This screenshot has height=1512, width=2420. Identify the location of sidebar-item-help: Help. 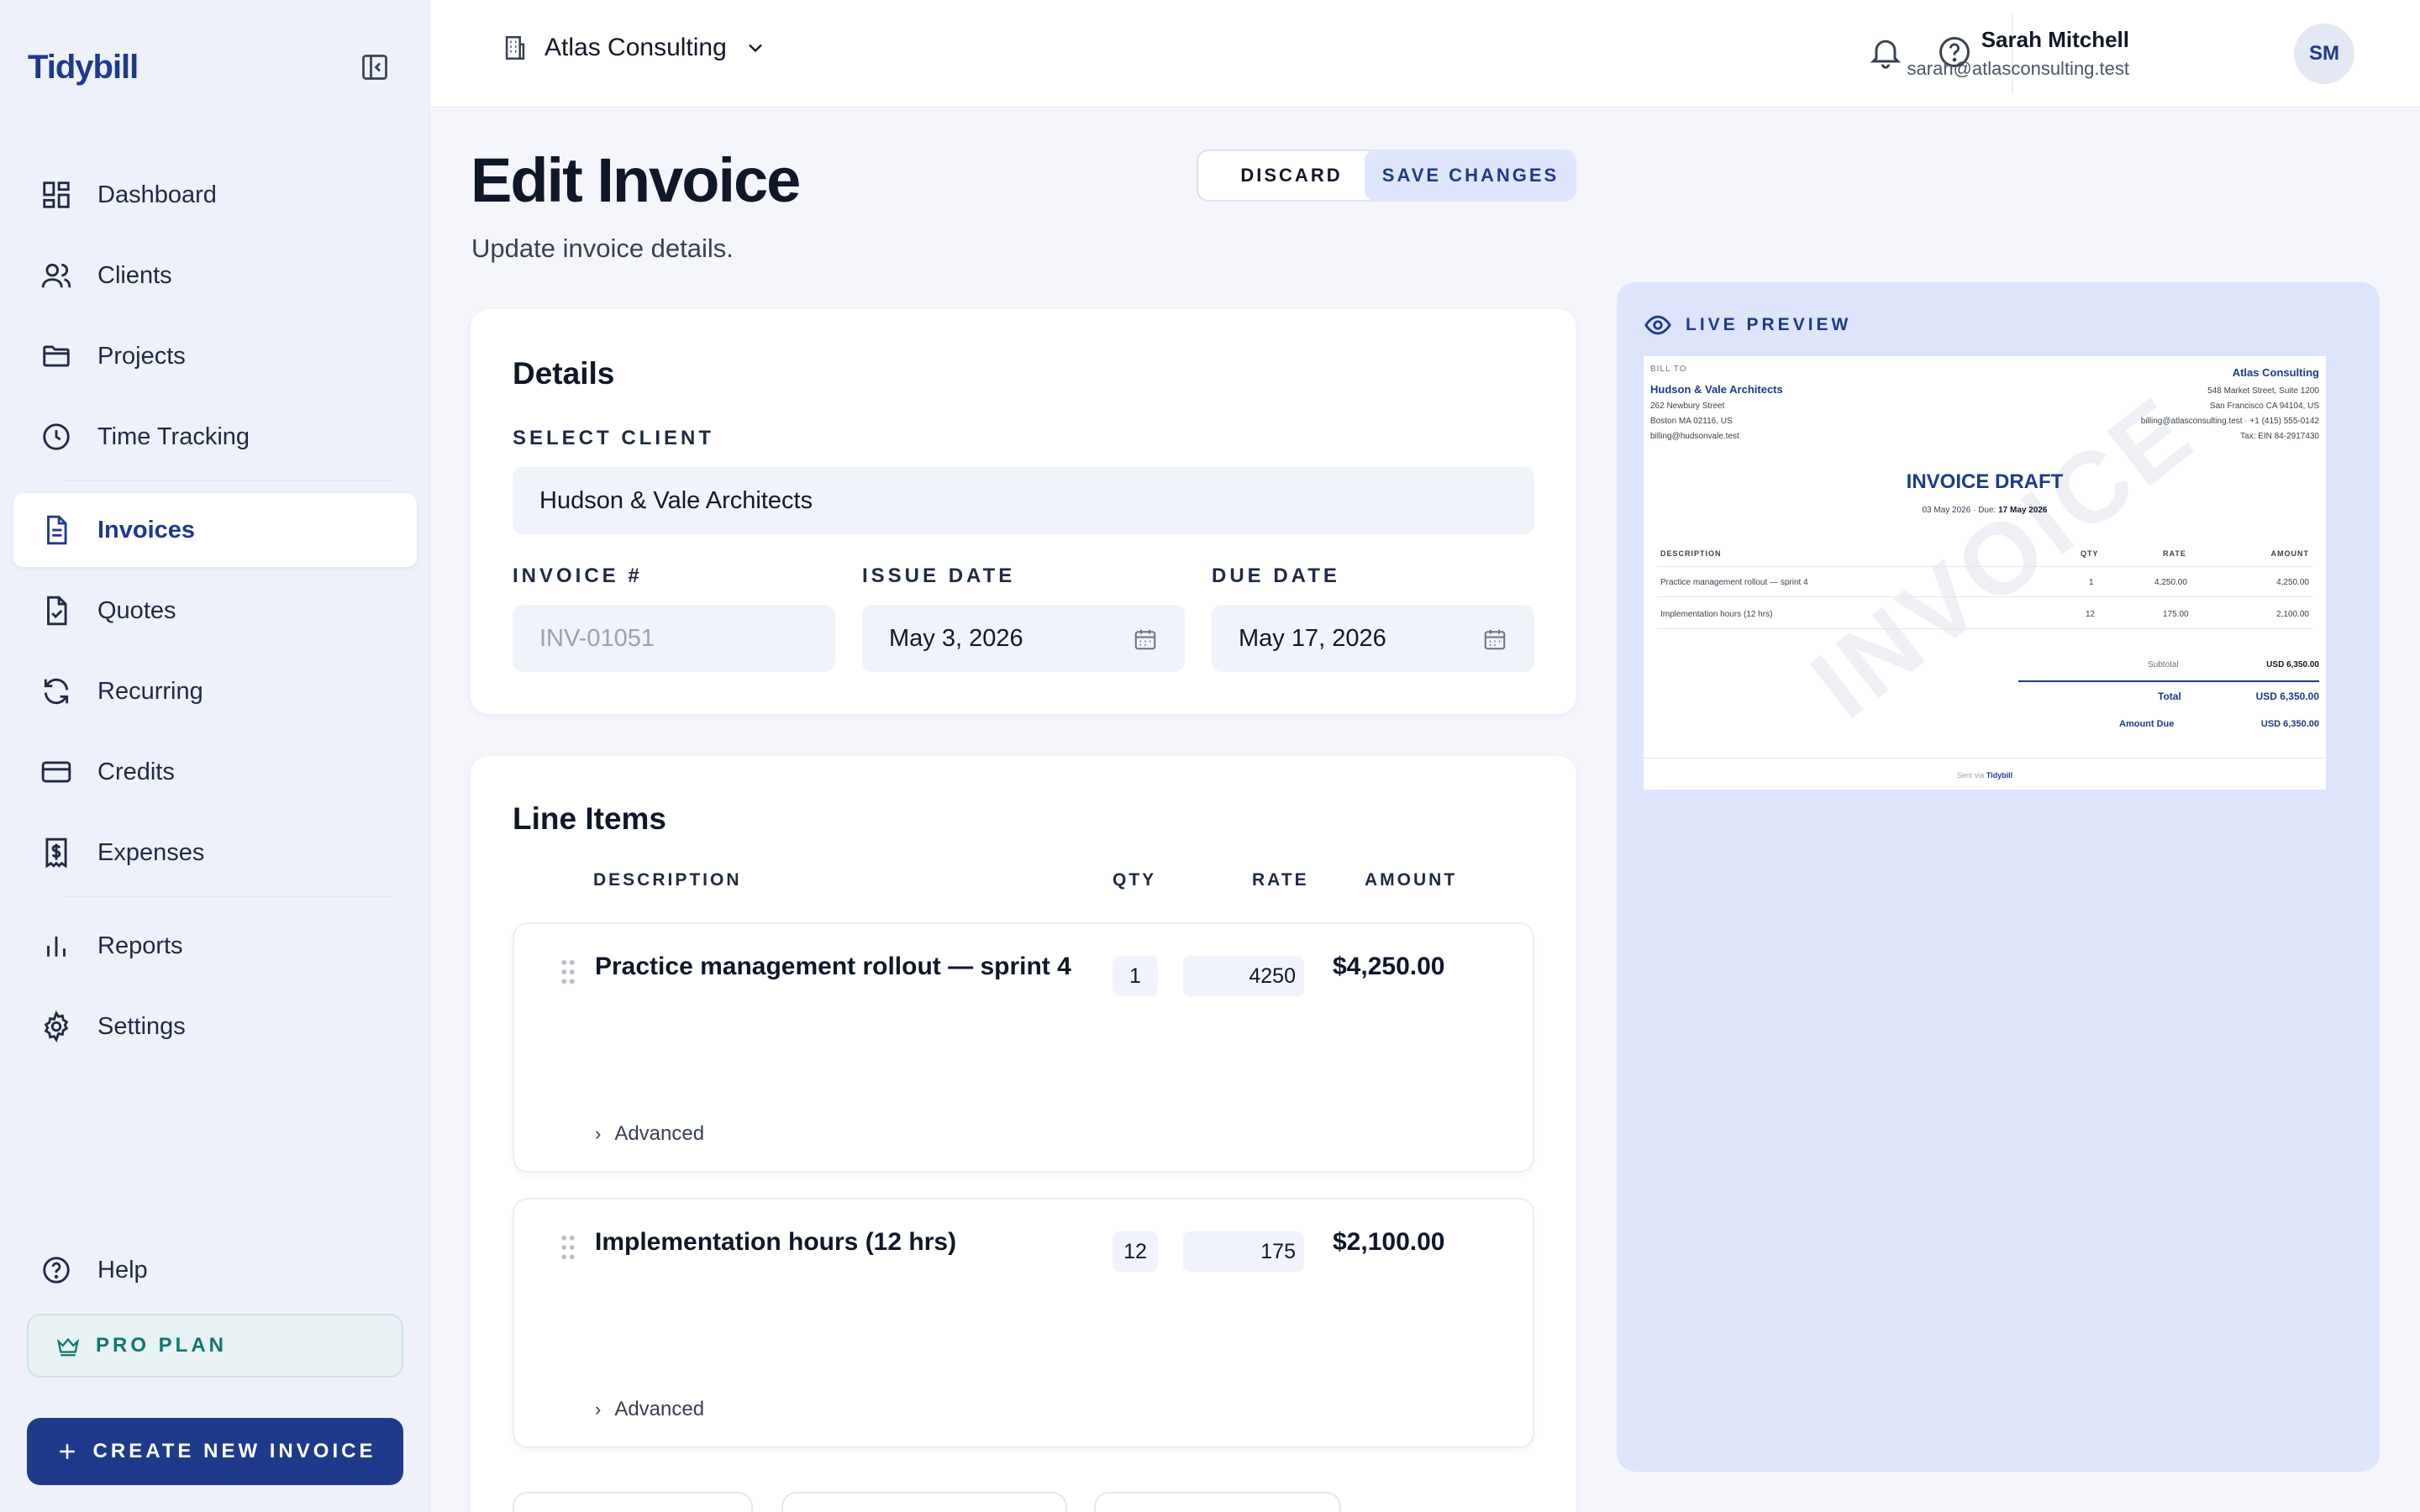
(215, 1270).